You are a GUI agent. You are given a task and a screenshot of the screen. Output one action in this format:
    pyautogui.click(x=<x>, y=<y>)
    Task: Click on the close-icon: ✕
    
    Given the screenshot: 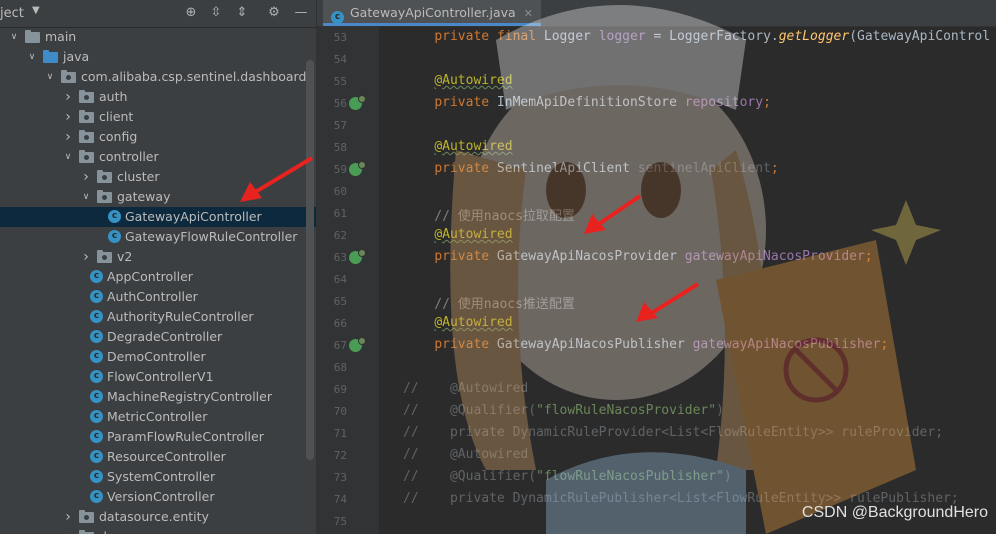 What is the action you would take?
    pyautogui.click(x=528, y=13)
    